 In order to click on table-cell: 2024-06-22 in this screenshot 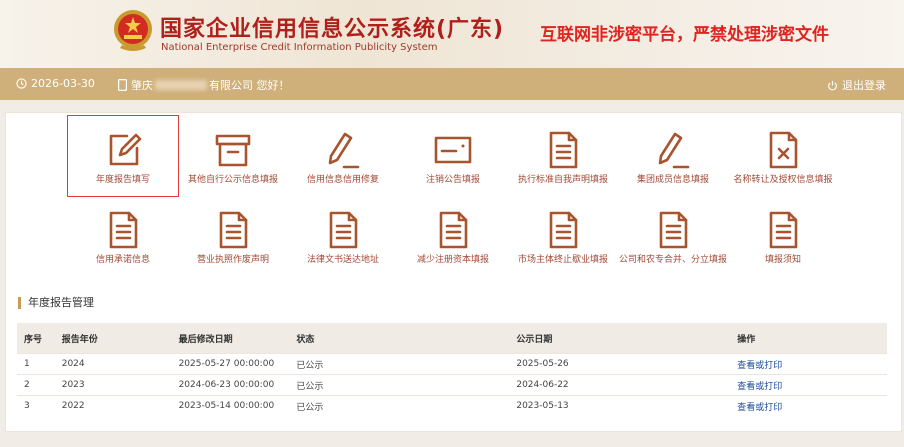, I will do `click(620, 385)`.